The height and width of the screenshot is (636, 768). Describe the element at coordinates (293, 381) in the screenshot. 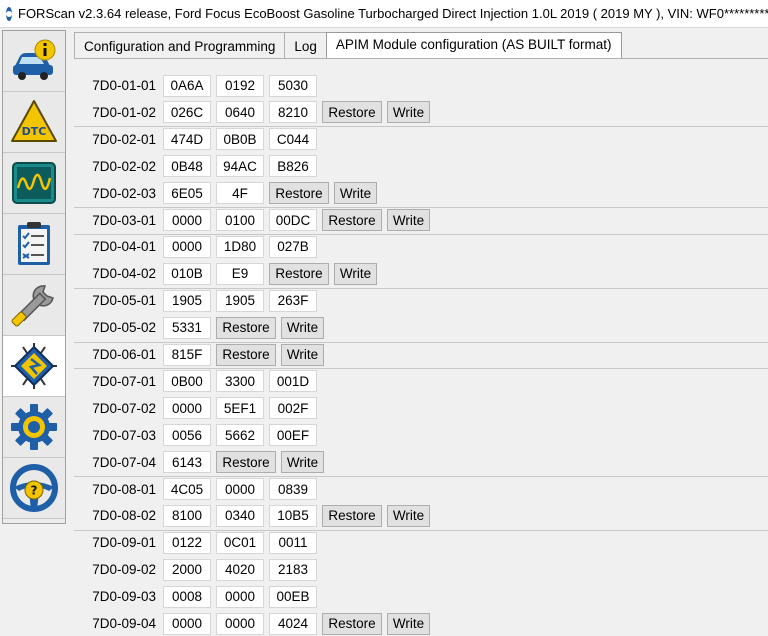

I see `hex-value-field: 001D` at that location.